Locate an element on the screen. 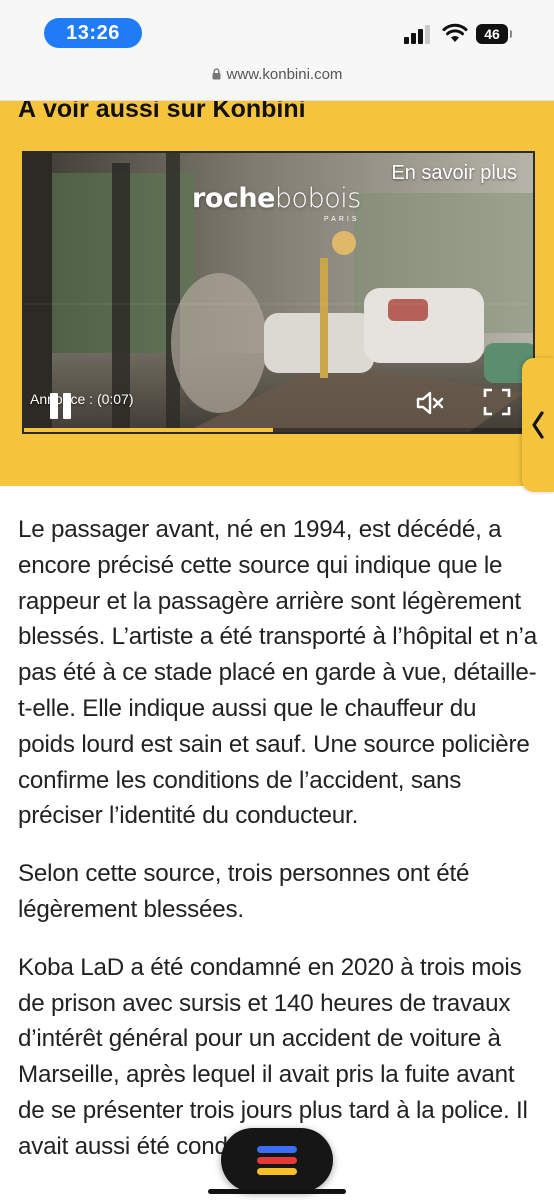 This screenshot has width=554, height=1200. fullscreen-icon is located at coordinates (497, 402).